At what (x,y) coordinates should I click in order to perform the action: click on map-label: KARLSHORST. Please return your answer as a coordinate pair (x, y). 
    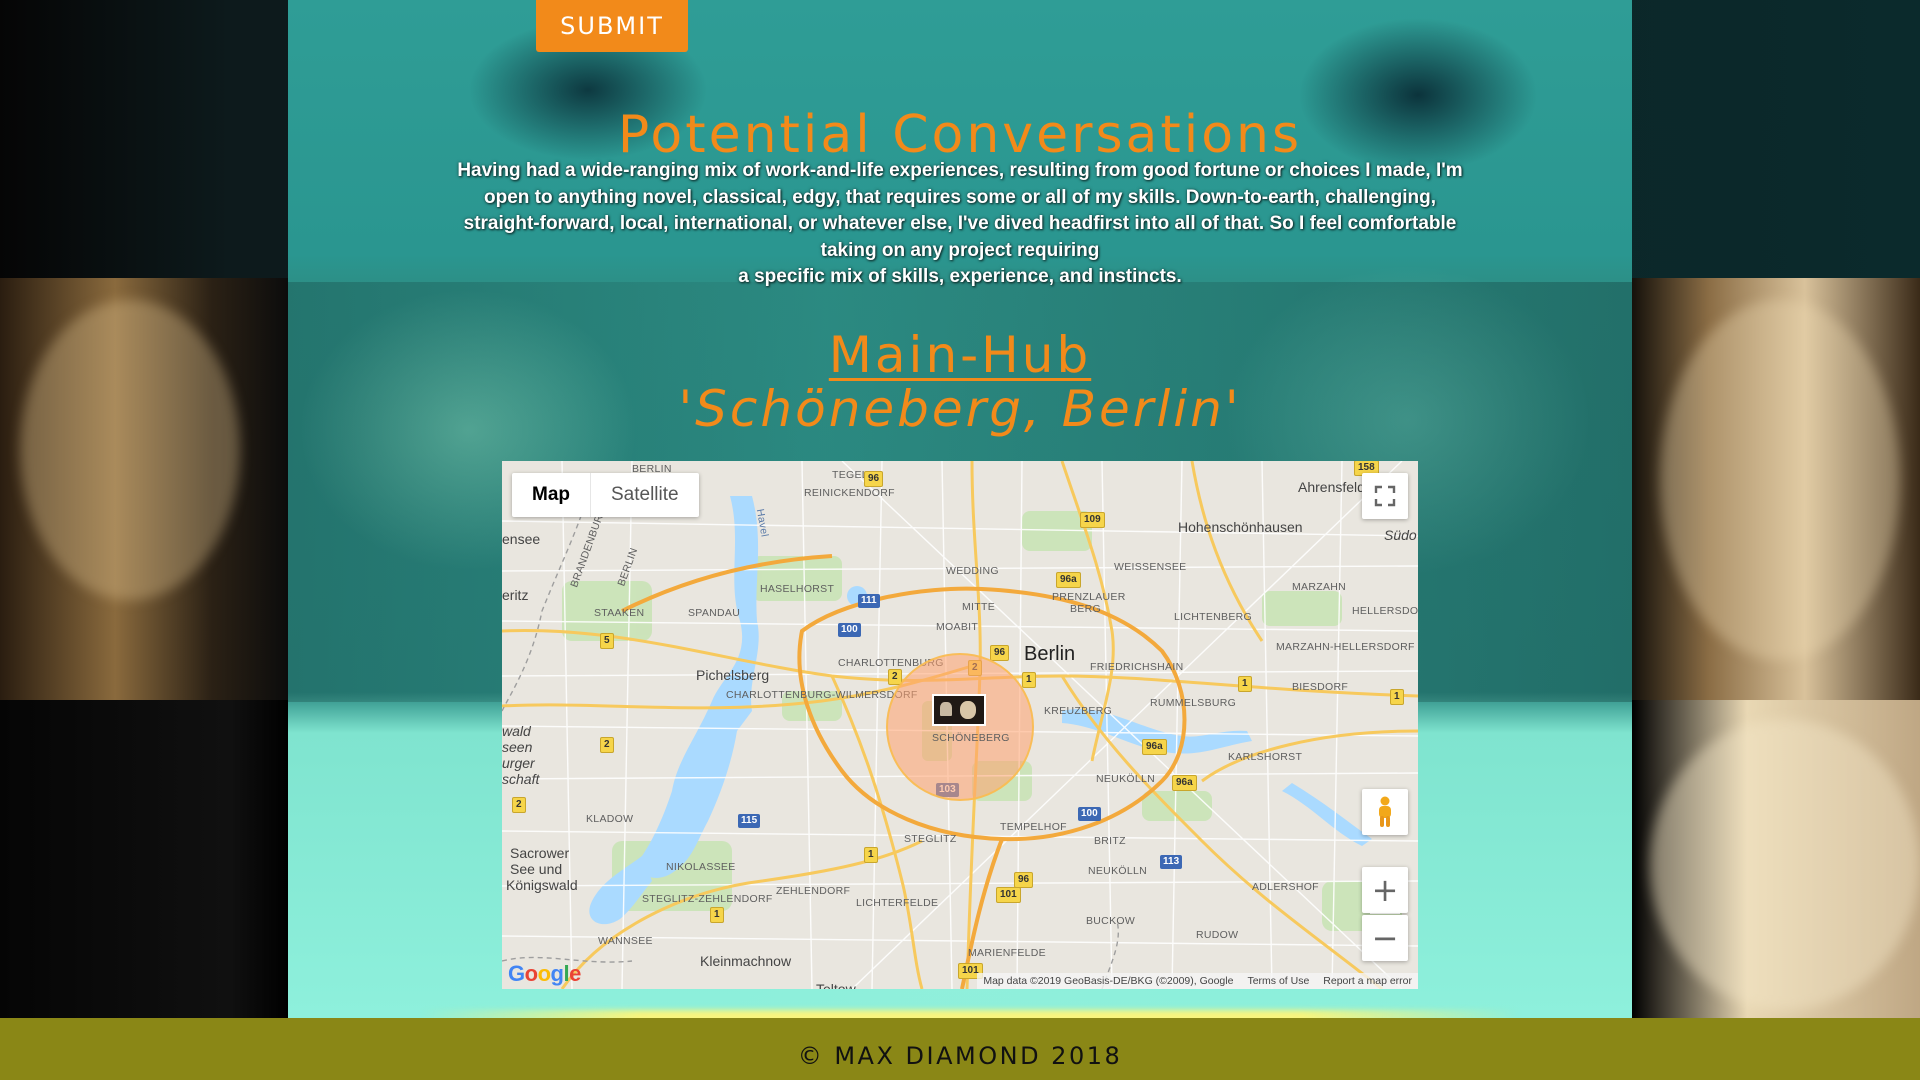
    Looking at the image, I should click on (1265, 757).